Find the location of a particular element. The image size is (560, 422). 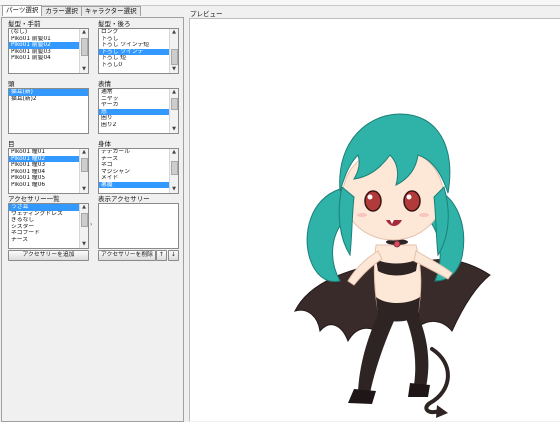

display-accessory-label: 表示アクセサリー is located at coordinates (124, 199).